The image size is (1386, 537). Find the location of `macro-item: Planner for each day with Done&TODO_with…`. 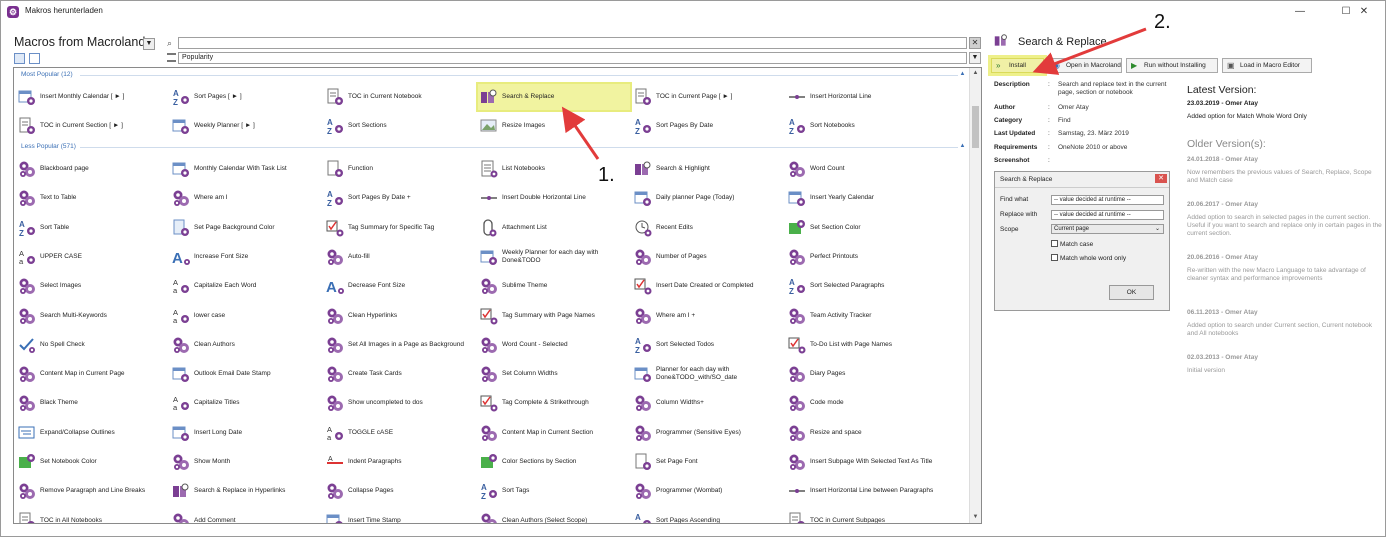

macro-item: Planner for each day with Done&TODO_with… is located at coordinates (708, 374).